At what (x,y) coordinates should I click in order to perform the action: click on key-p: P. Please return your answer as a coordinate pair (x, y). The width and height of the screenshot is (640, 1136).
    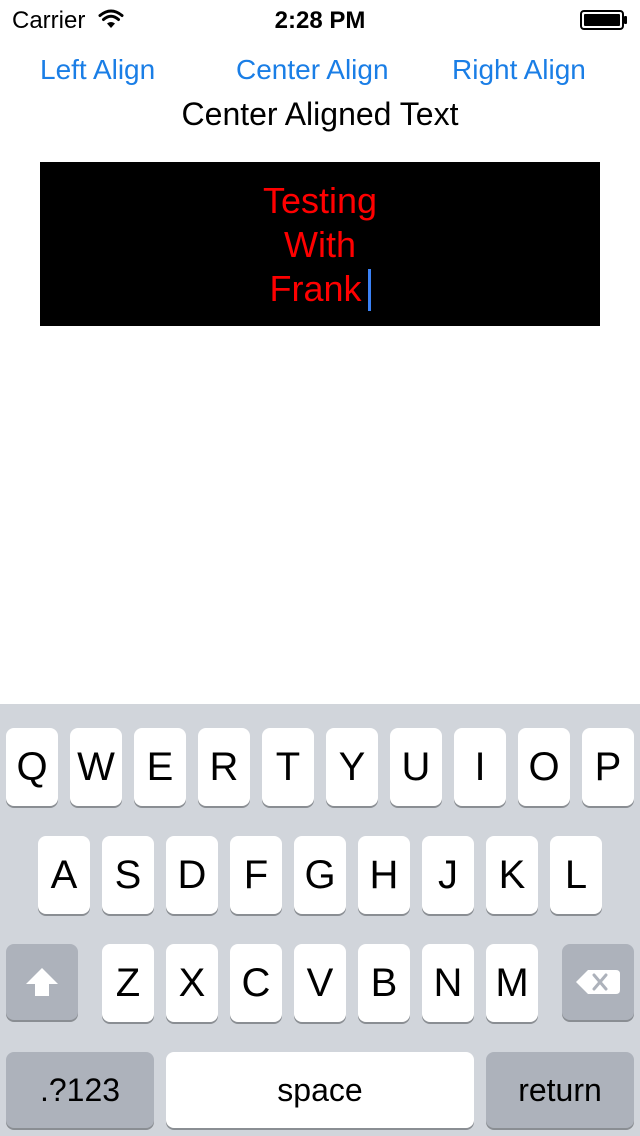
    Looking at the image, I should click on (608, 767).